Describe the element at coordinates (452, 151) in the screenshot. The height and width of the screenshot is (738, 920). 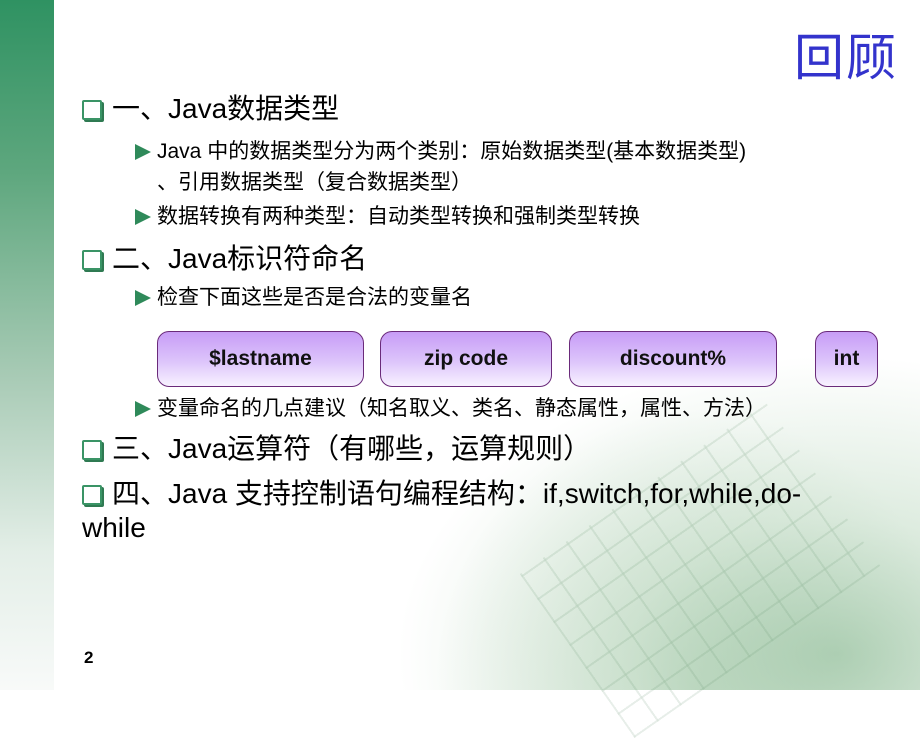
I see `bullet-text-line1: Java 中的数据类型分为两个类别：原始数据类型(基本数据类型)` at that location.